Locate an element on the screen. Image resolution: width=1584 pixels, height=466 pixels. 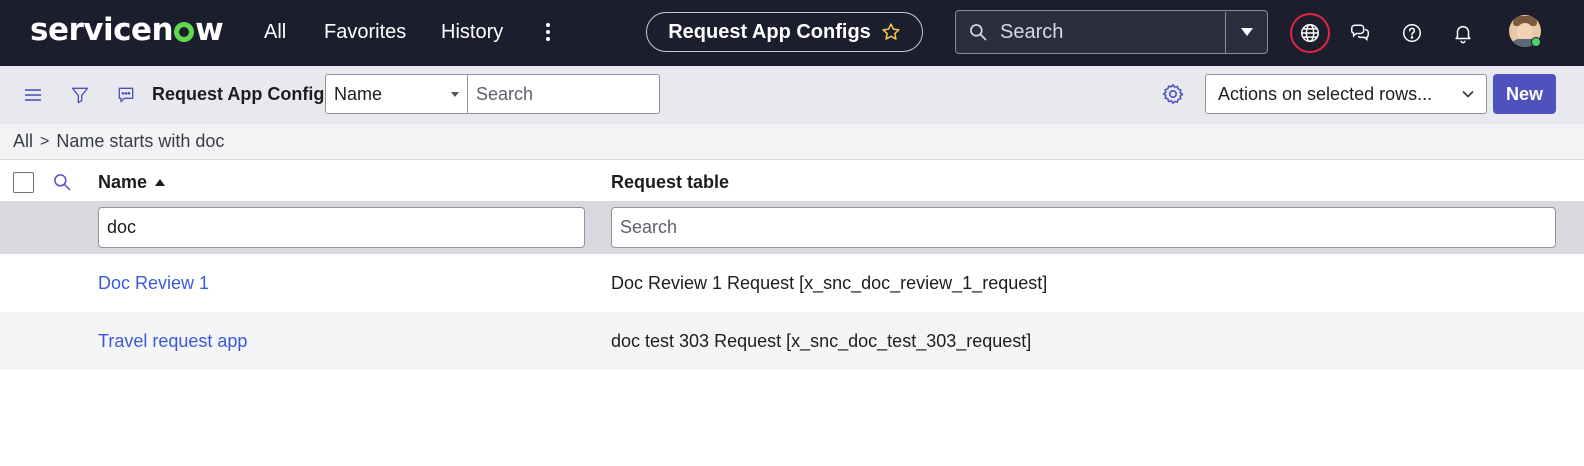
breadcrumb-all: All is located at coordinates (23, 141).